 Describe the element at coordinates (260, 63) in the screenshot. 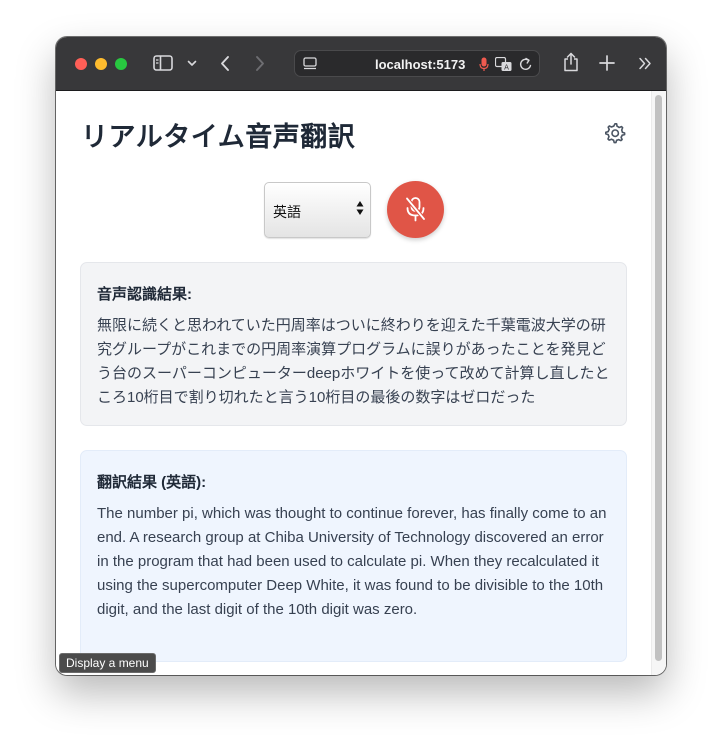

I see `forward-icon` at that location.